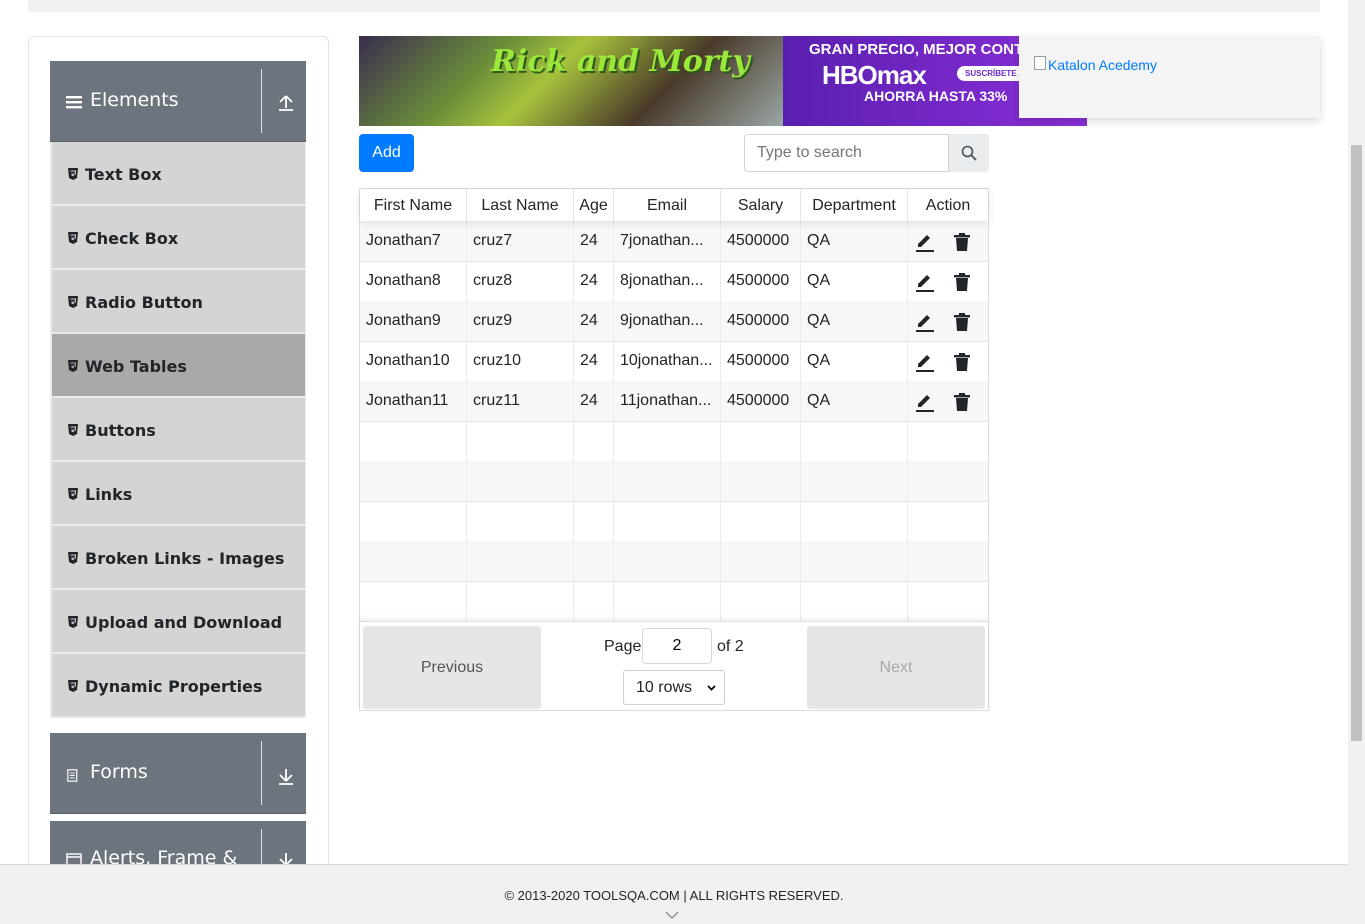 The width and height of the screenshot is (1365, 924). I want to click on collapse-up-icon, so click(286, 103).